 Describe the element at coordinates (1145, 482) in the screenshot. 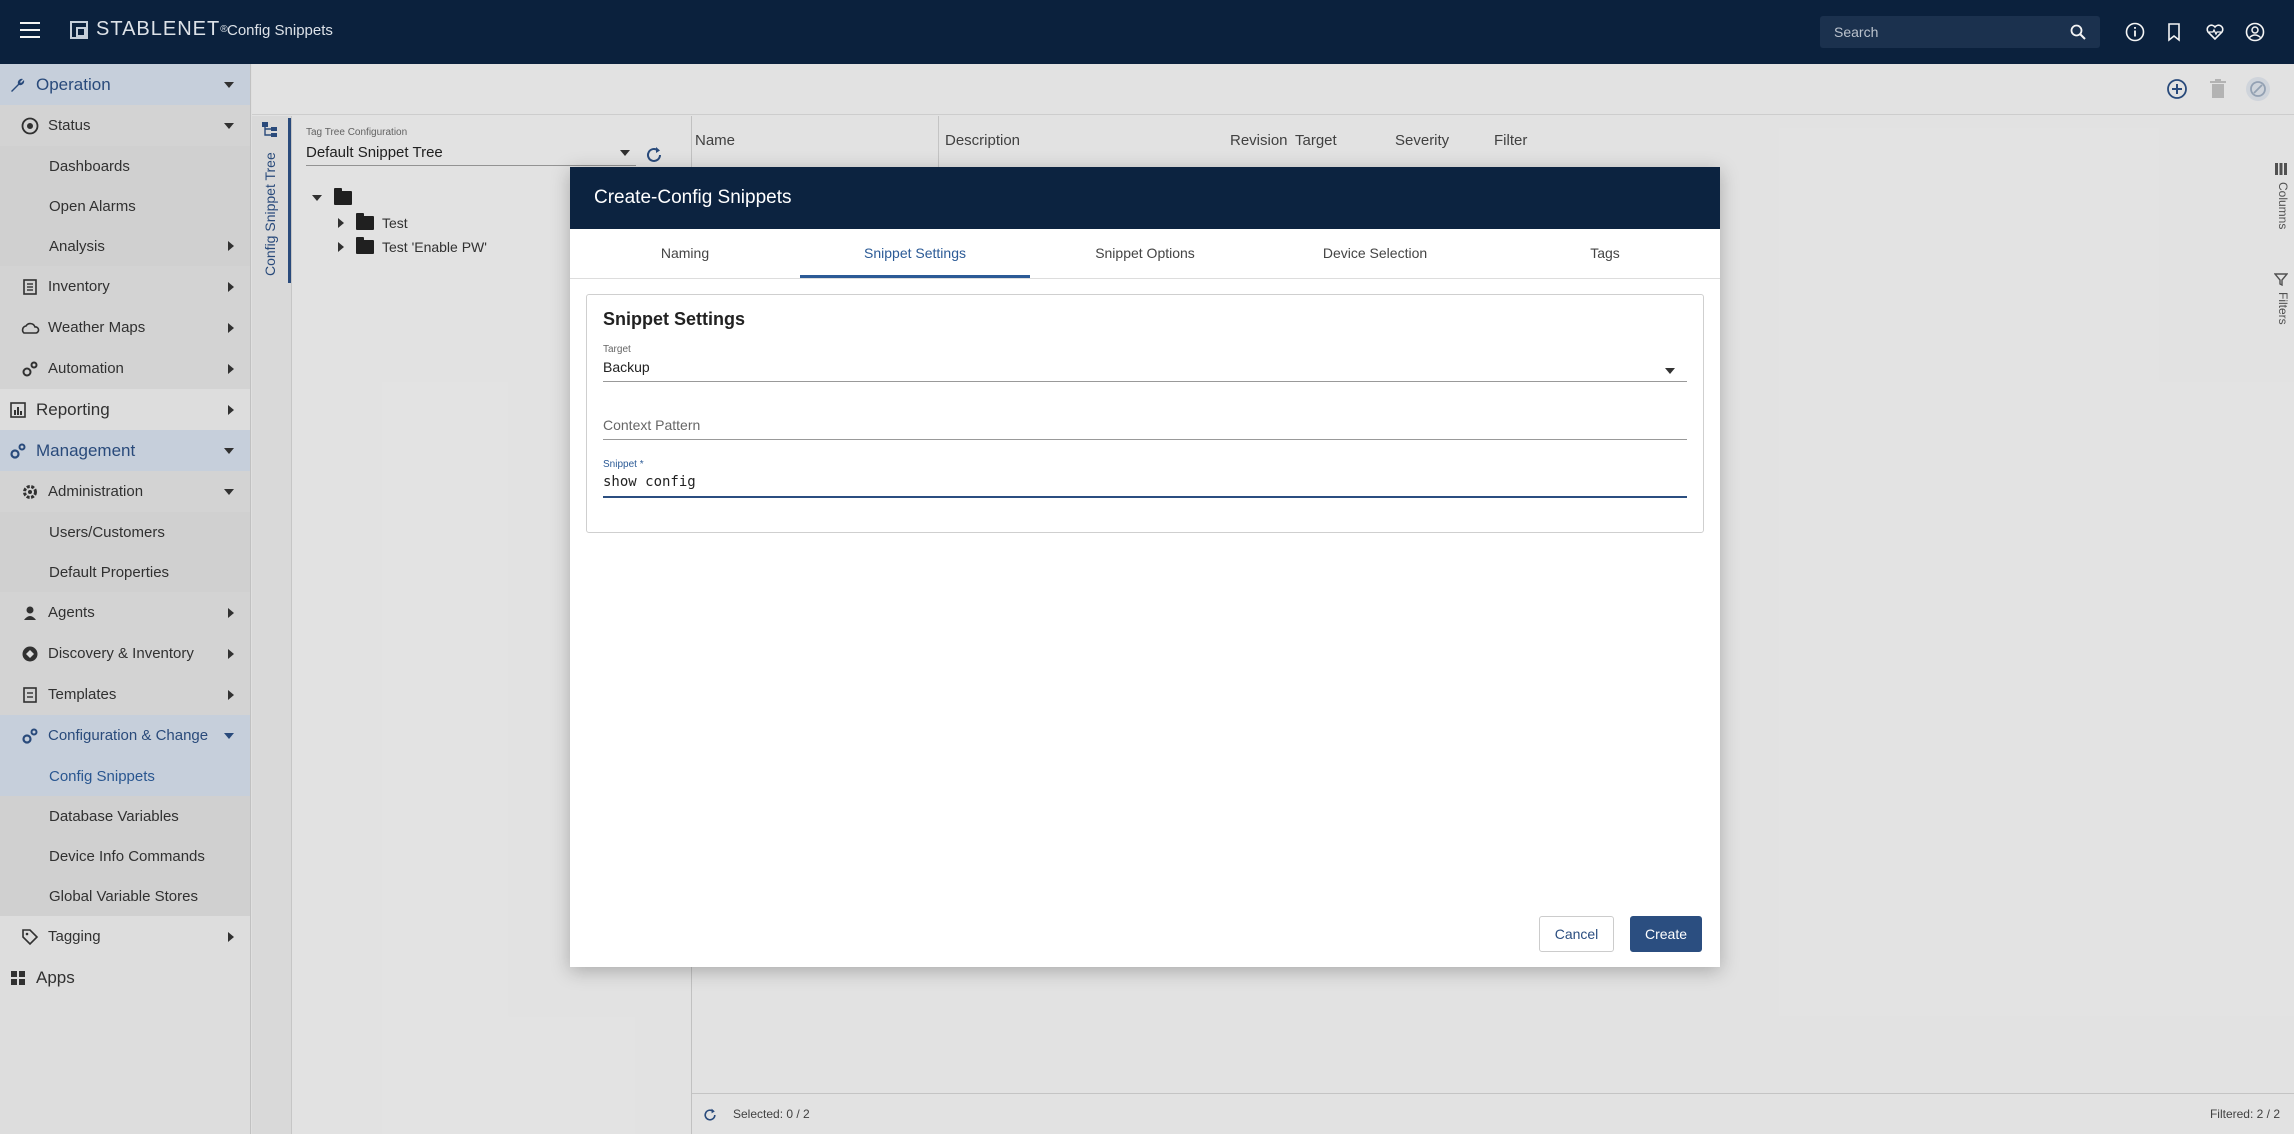

I see `snippet-input: show config` at that location.